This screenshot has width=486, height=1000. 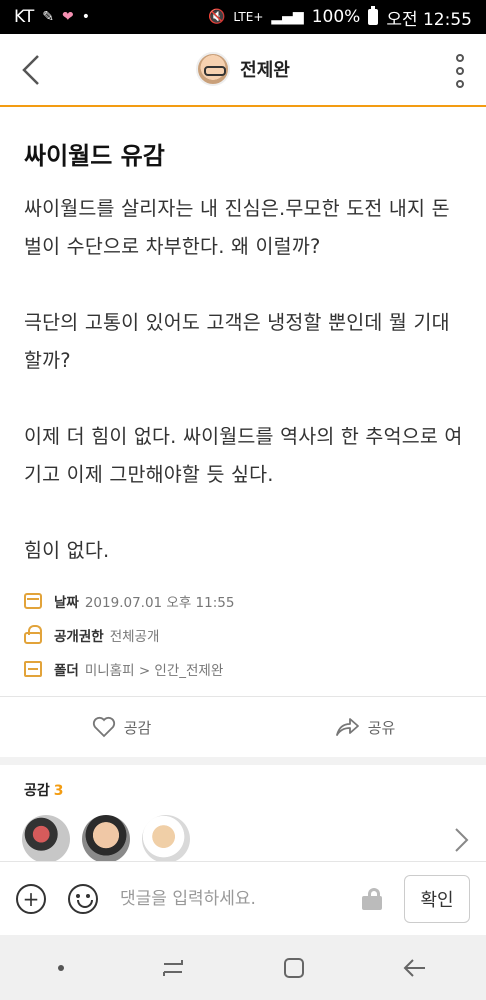 What do you see at coordinates (437, 898) in the screenshot?
I see `confirm-button: 확인` at bounding box center [437, 898].